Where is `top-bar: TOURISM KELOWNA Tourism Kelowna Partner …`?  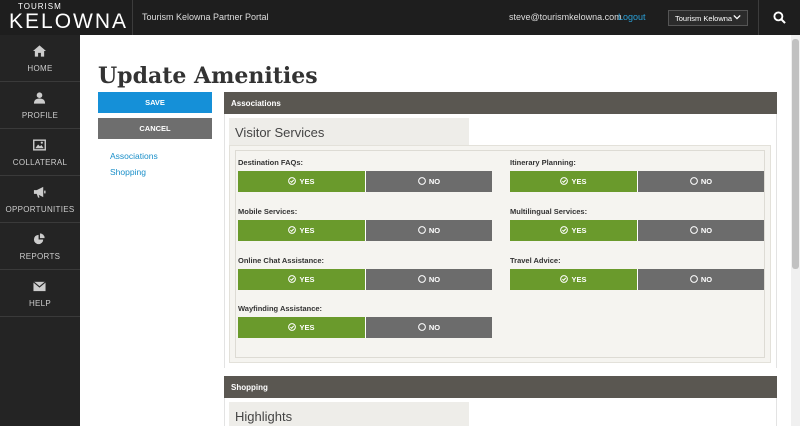 top-bar: TOURISM KELOWNA Tourism Kelowna Partner … is located at coordinates (400, 17).